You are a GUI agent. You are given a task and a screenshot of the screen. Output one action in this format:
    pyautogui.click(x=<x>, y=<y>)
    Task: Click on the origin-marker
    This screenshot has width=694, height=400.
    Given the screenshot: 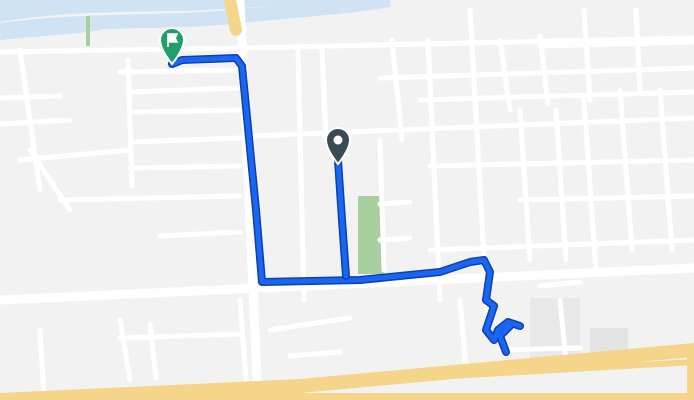 What is the action you would take?
    pyautogui.click(x=338, y=146)
    